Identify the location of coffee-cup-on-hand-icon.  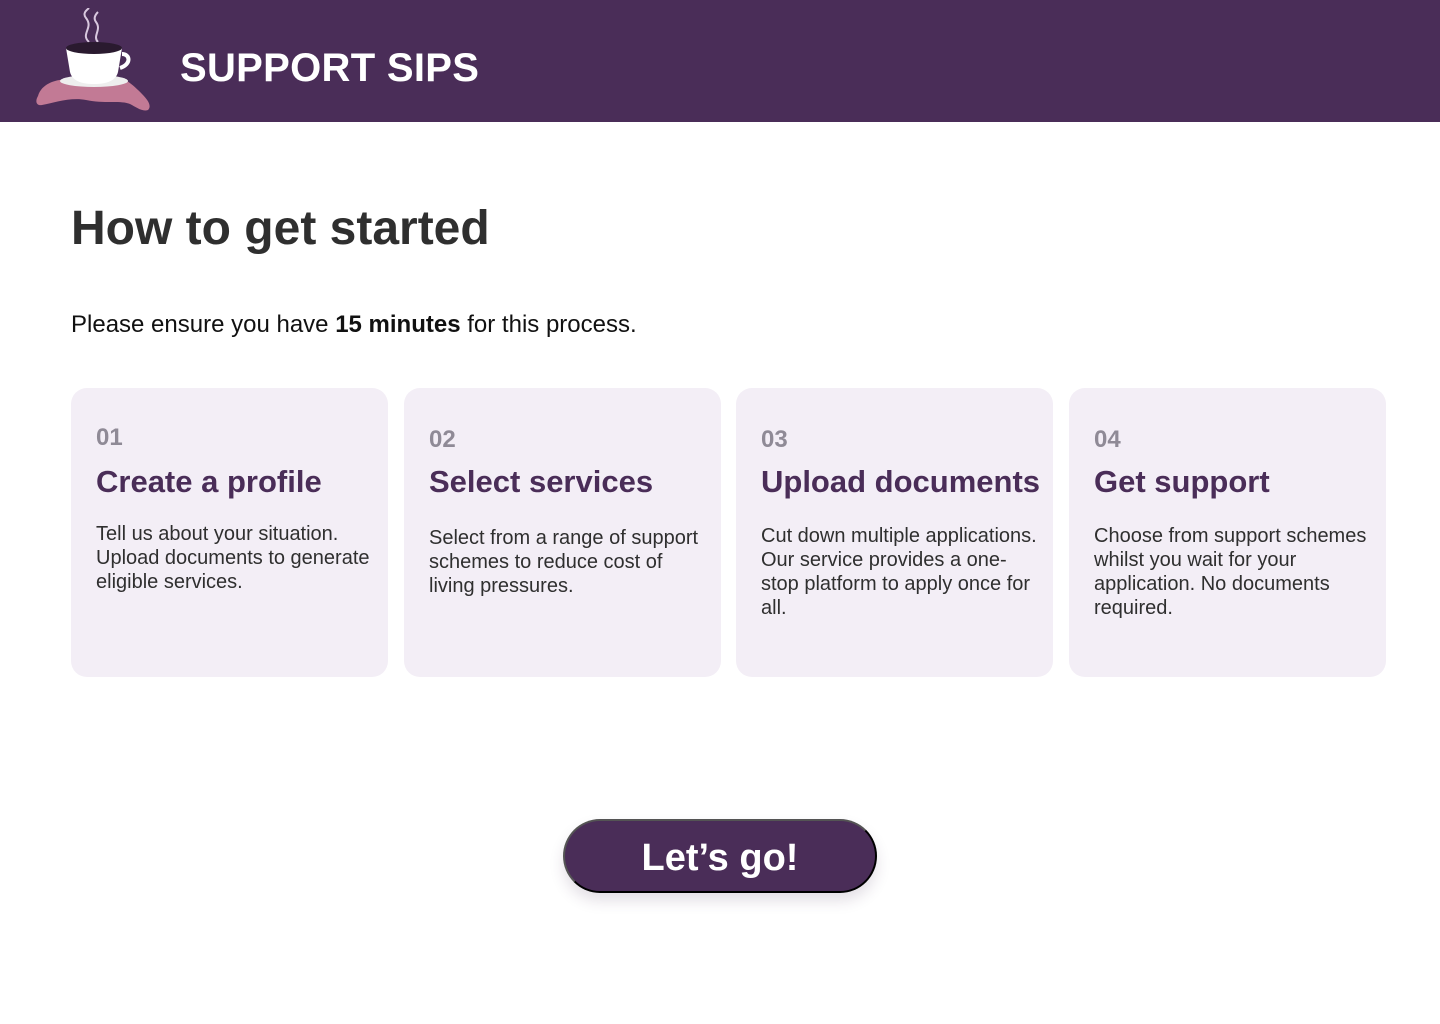
(93, 59).